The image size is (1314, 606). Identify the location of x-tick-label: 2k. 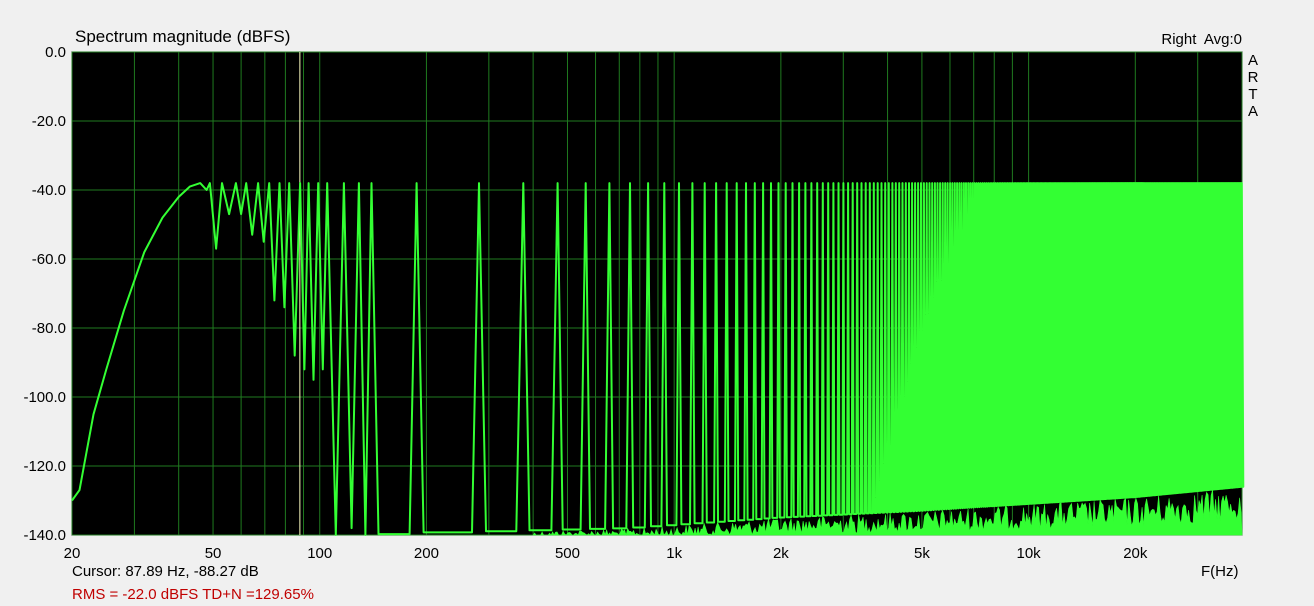
(781, 553).